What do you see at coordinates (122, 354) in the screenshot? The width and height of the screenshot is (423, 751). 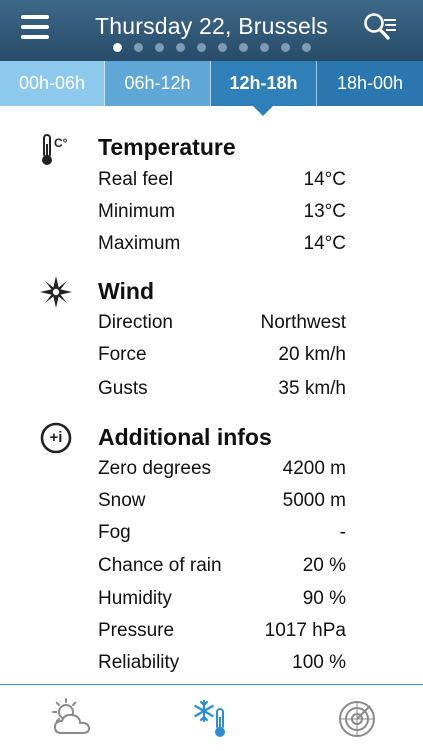 I see `row-label: Force` at bounding box center [122, 354].